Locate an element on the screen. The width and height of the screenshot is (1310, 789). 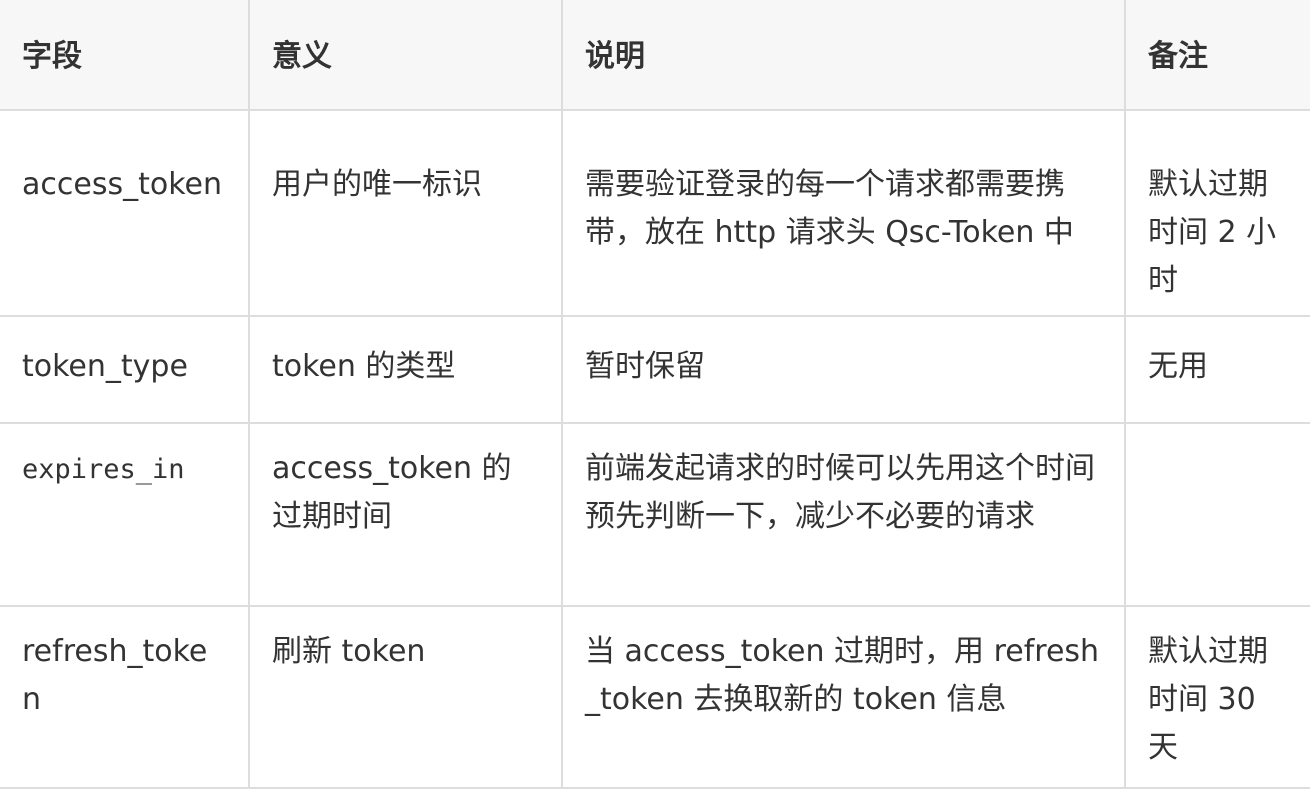
cell-meaning: 刷新 token is located at coordinates (405, 697).